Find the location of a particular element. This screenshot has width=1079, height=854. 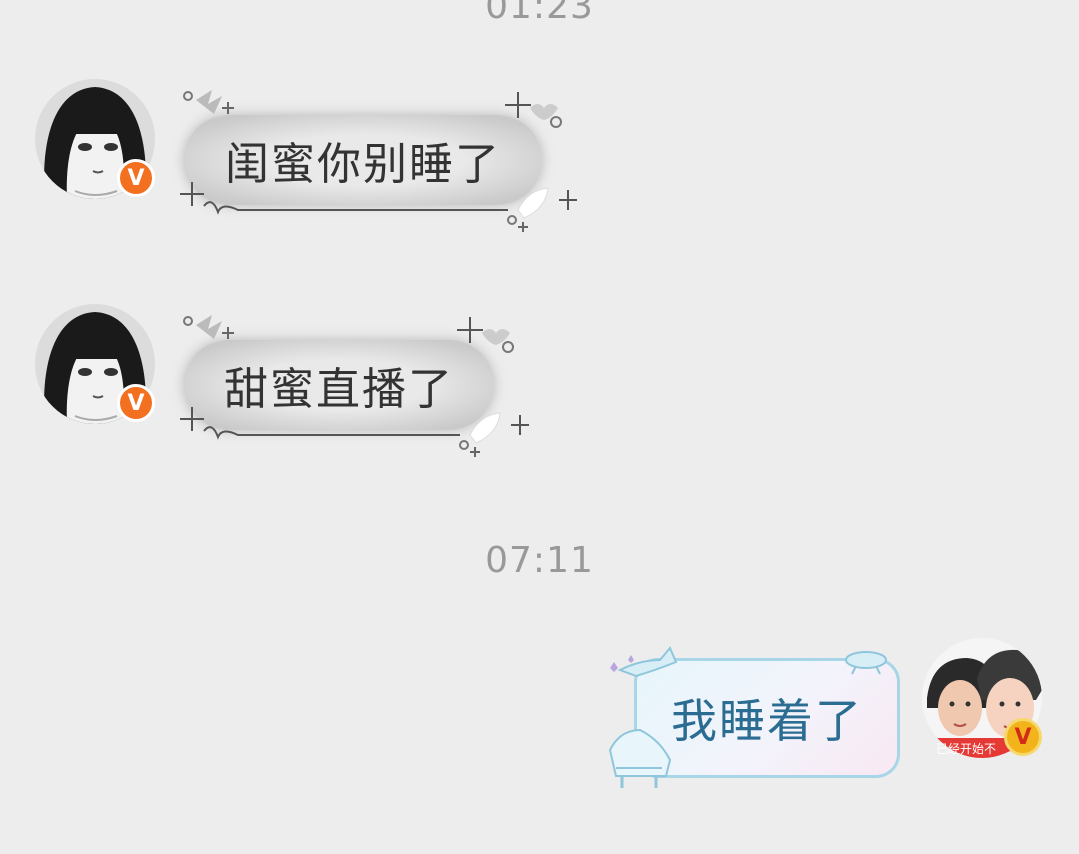

message-text: 甜蜜直播了 is located at coordinates (339, 389).